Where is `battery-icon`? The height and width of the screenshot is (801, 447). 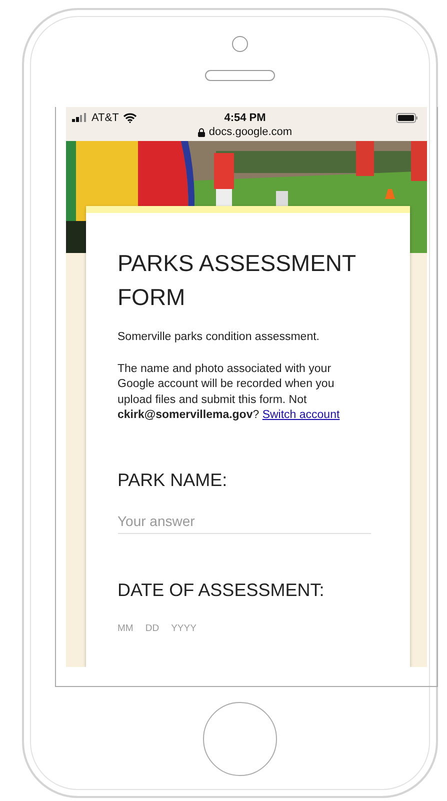
battery-icon is located at coordinates (407, 117).